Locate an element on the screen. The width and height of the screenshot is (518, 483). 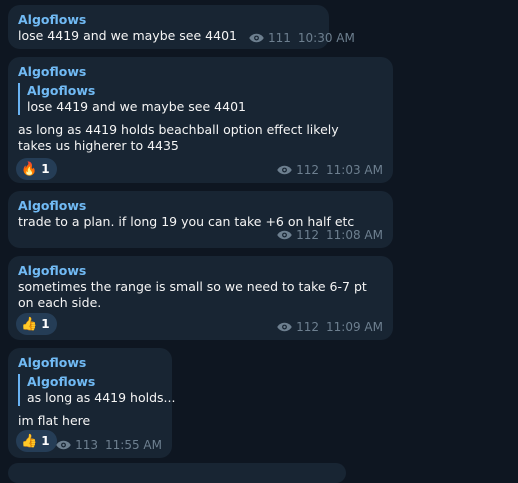
message-text: lose 4419 and we maybe see 4401 is located at coordinates (127, 35).